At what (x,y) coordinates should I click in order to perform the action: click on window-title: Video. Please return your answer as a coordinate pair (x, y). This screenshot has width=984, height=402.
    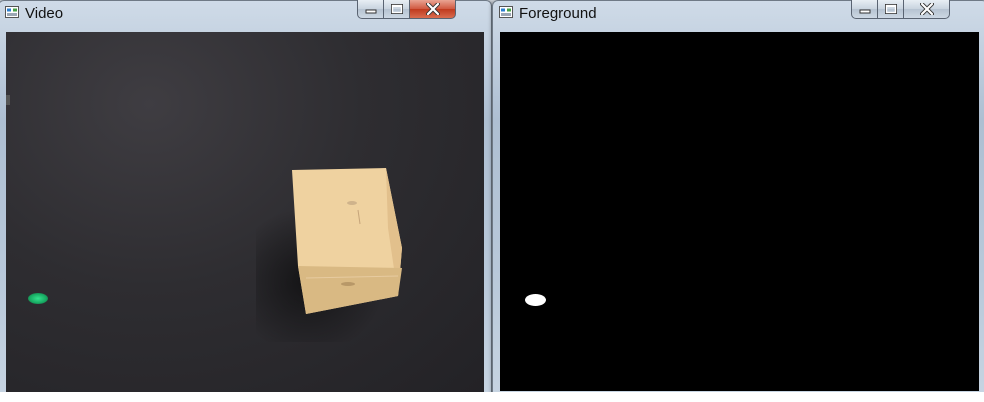
    Looking at the image, I should click on (44, 13).